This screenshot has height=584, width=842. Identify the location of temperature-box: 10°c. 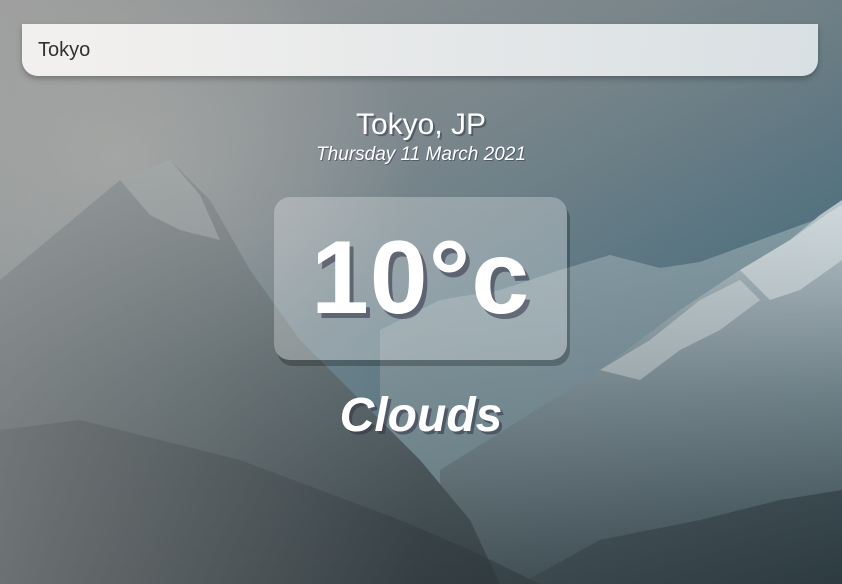
(420, 278).